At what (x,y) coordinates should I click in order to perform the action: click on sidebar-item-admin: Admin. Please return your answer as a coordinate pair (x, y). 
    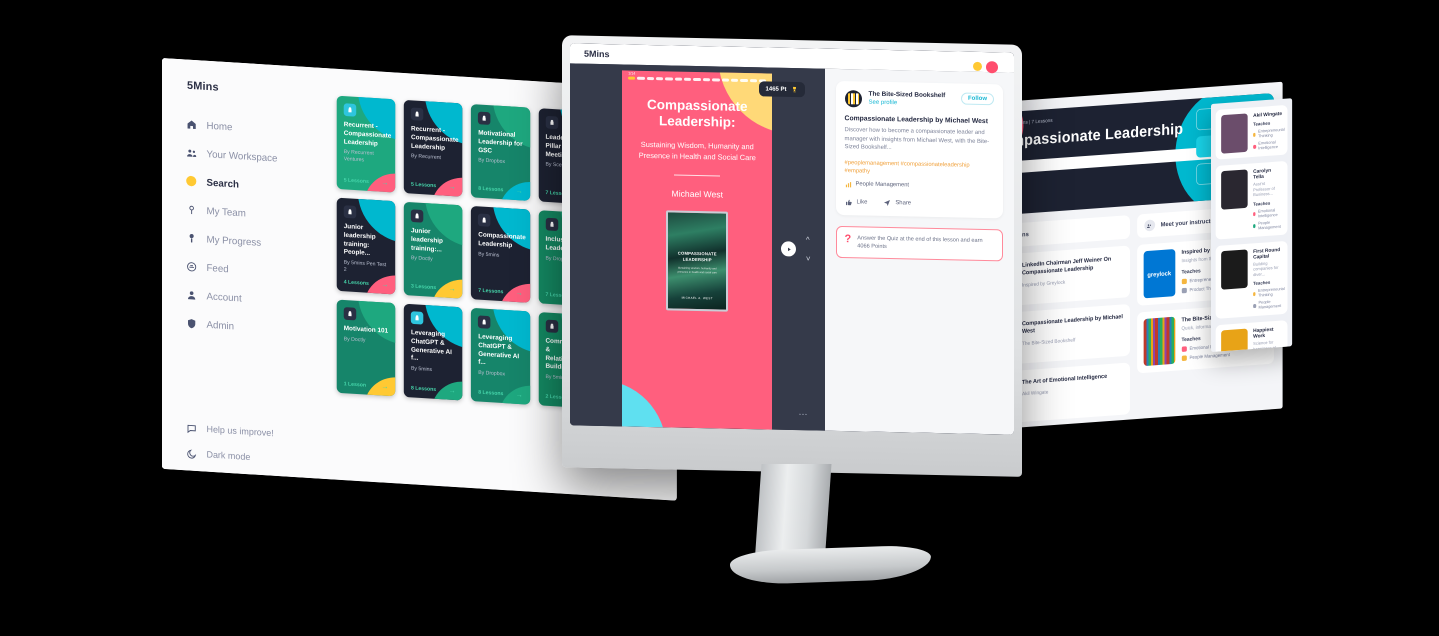
    Looking at the image, I should click on (258, 327).